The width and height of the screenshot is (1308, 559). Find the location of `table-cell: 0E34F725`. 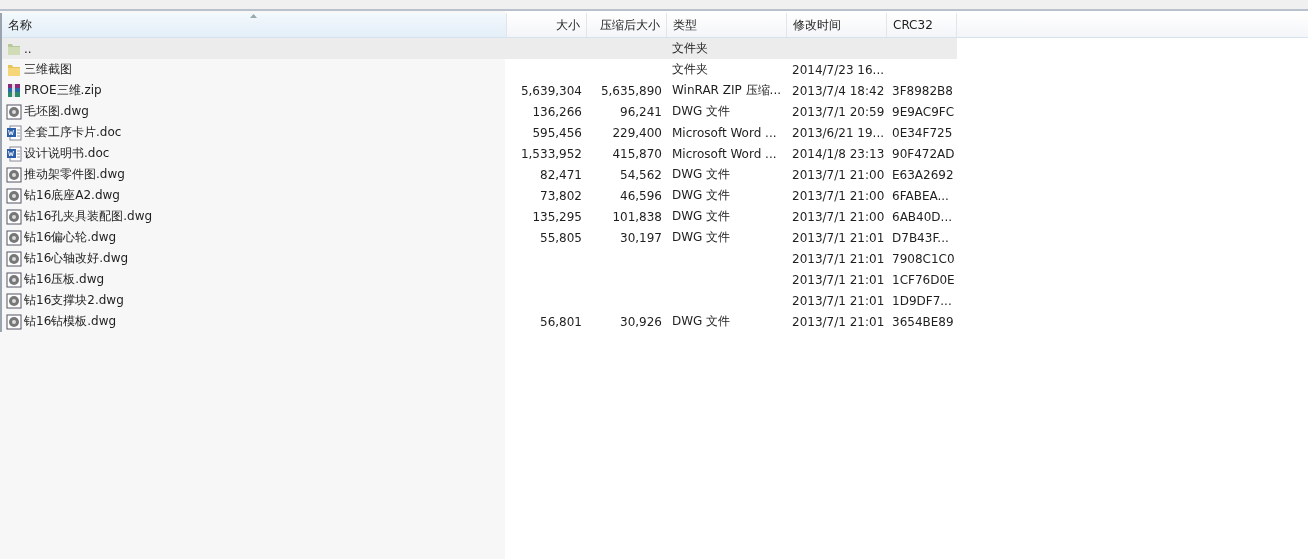

table-cell: 0E34F725 is located at coordinates (922, 132).